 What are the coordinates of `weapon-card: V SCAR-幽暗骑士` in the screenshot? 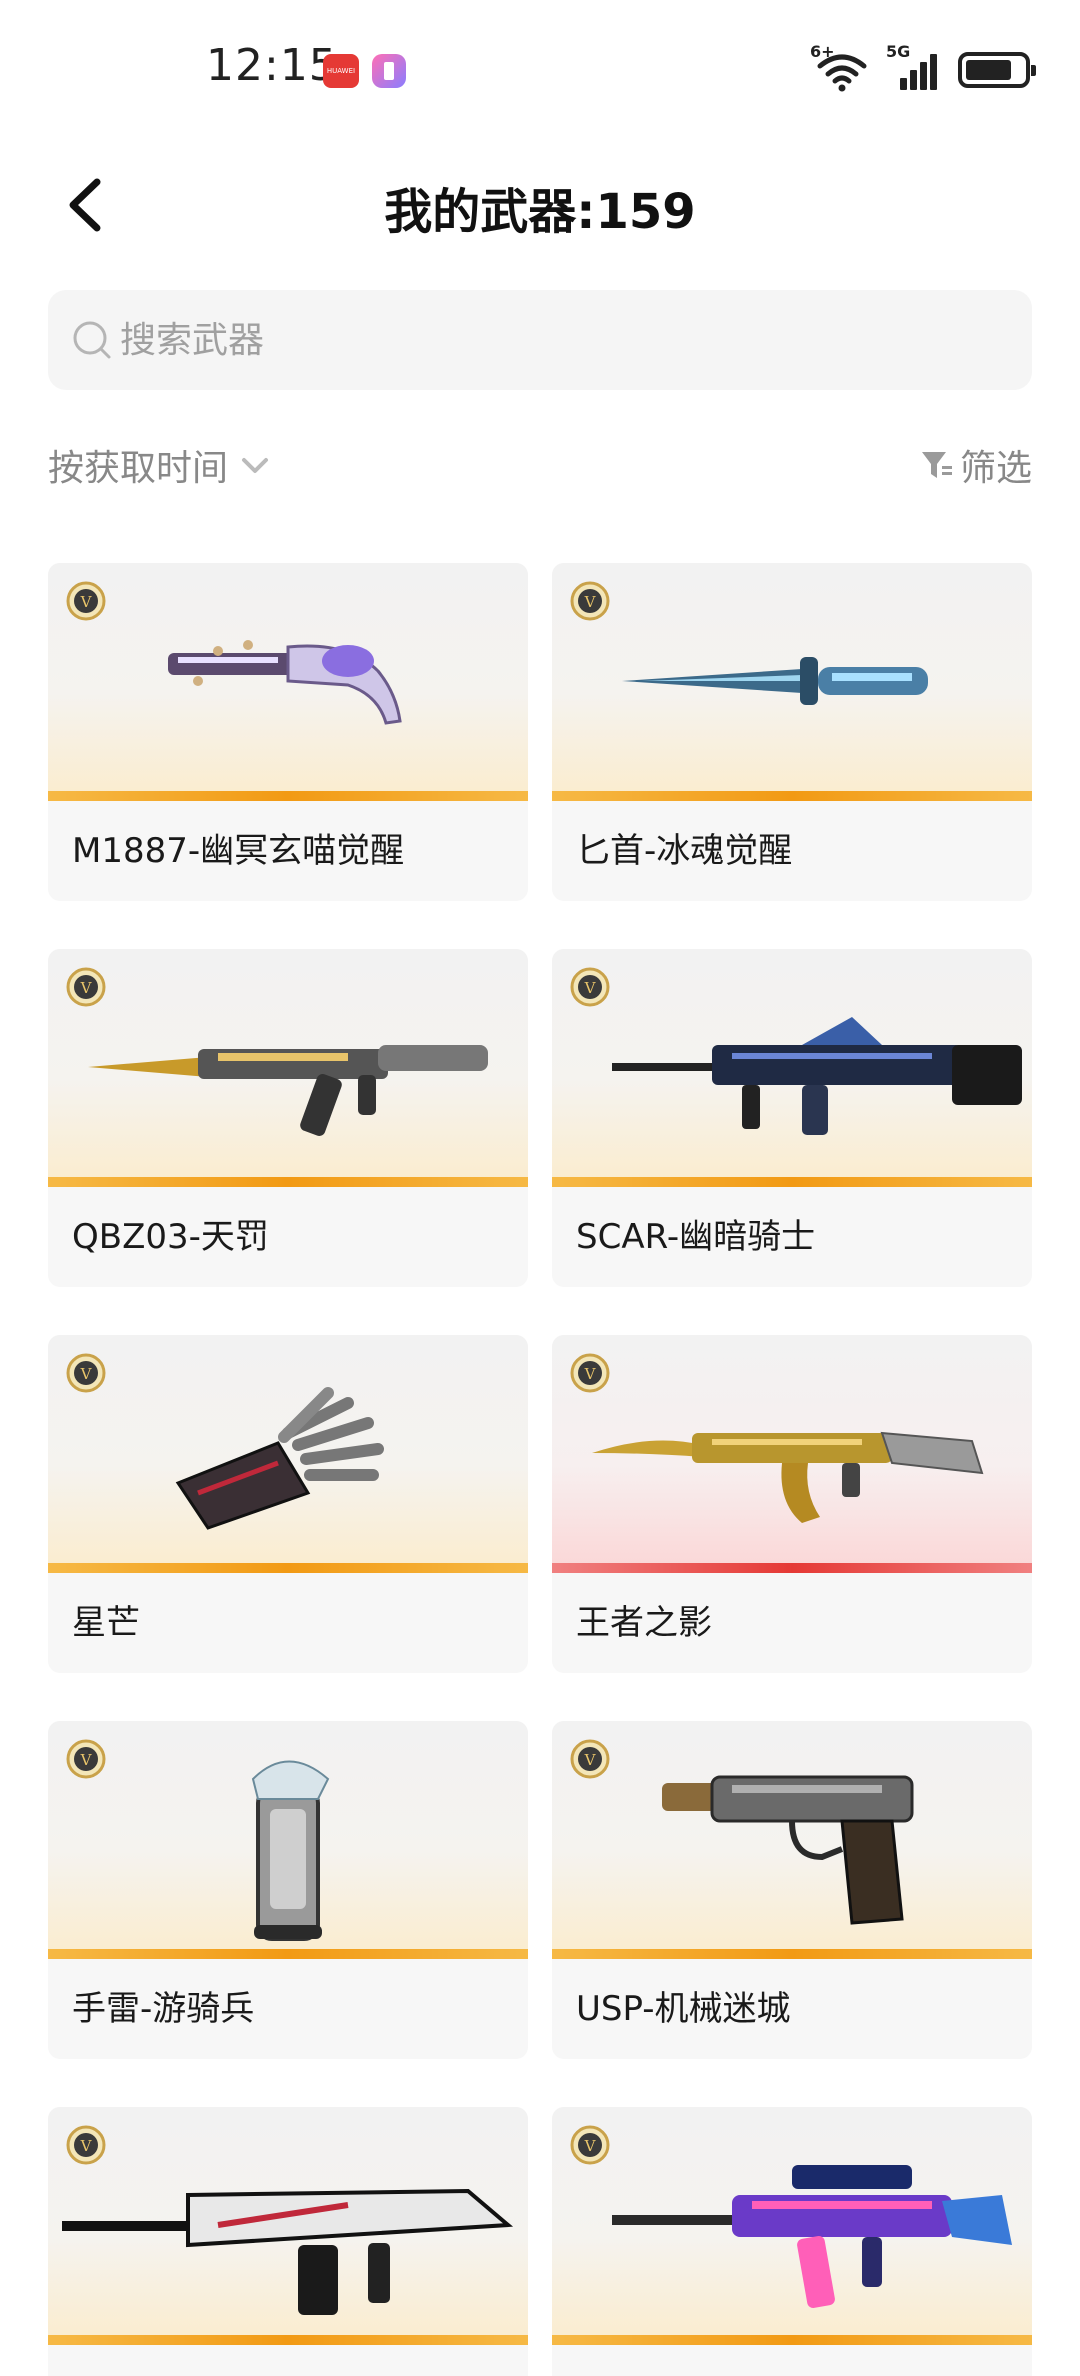 It's located at (792, 1118).